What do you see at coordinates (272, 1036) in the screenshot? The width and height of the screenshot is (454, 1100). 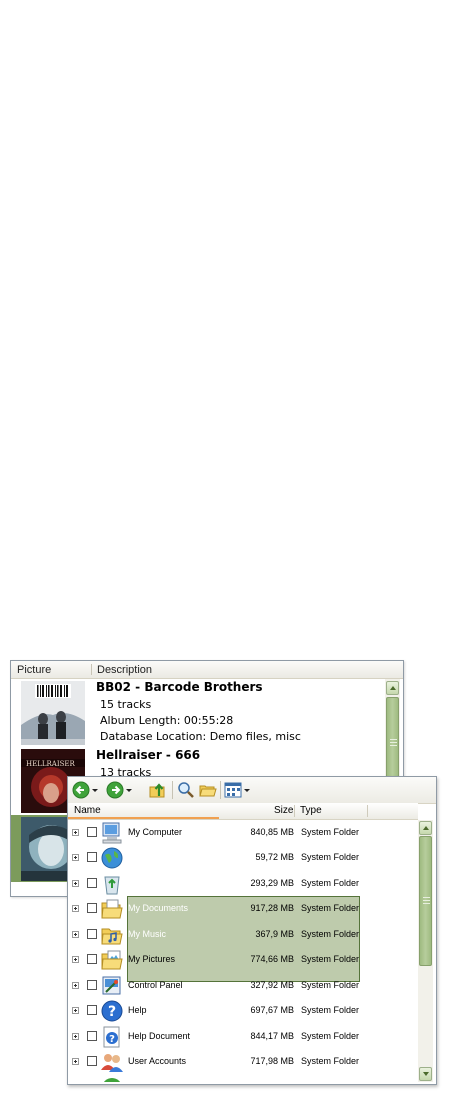 I see `item-size: 844,17 MB` at bounding box center [272, 1036].